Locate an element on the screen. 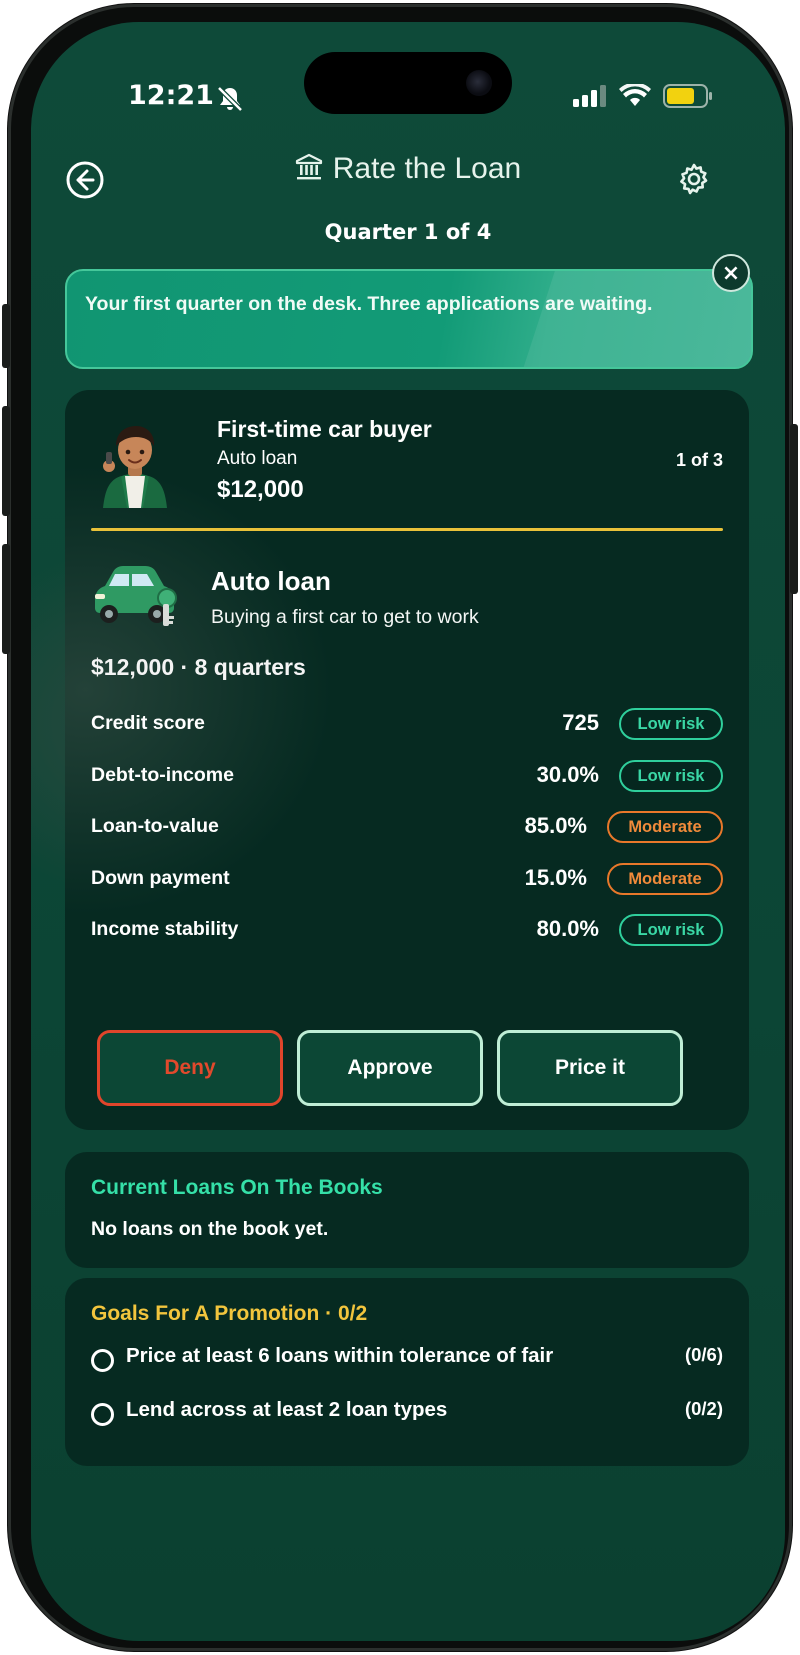 This screenshot has width=800, height=1655. camera-icon is located at coordinates (479, 83).